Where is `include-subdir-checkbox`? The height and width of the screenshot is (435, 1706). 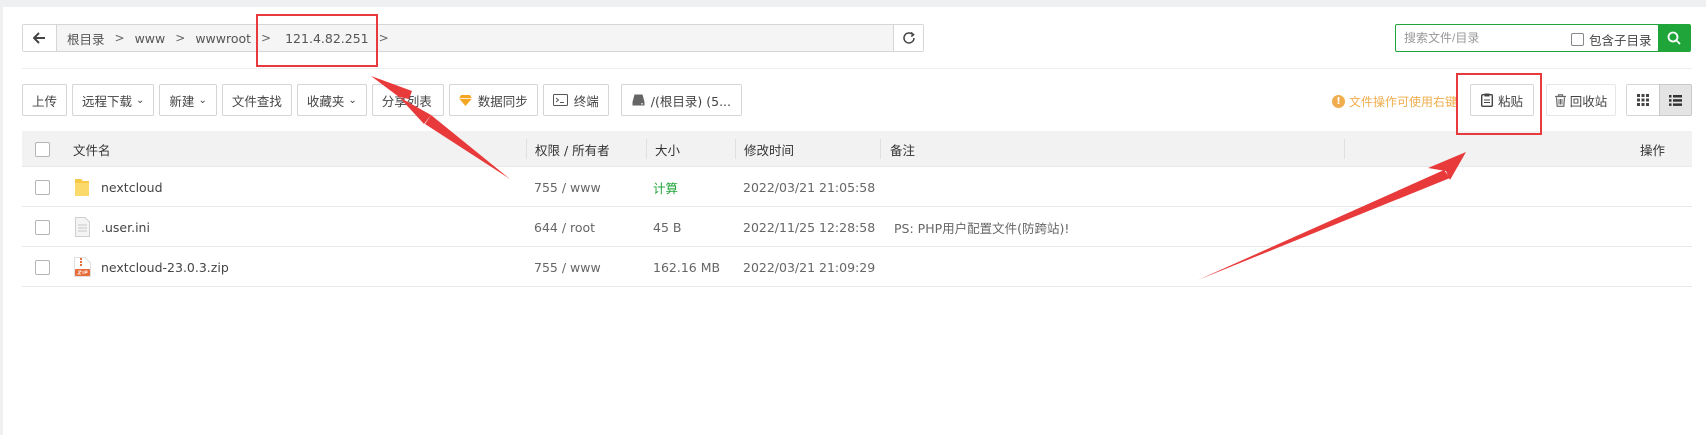
include-subdir-checkbox is located at coordinates (1577, 39).